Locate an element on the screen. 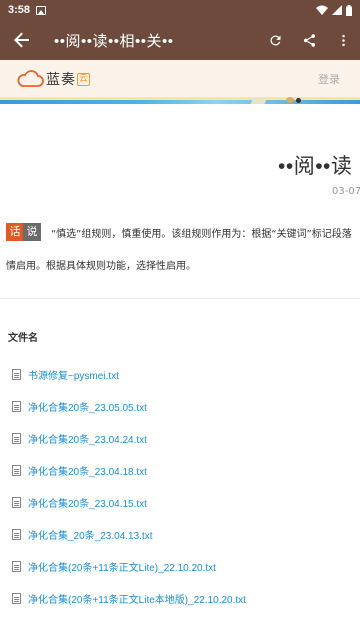 The height and width of the screenshot is (640, 360). arrow-back-icon is located at coordinates (21, 40).